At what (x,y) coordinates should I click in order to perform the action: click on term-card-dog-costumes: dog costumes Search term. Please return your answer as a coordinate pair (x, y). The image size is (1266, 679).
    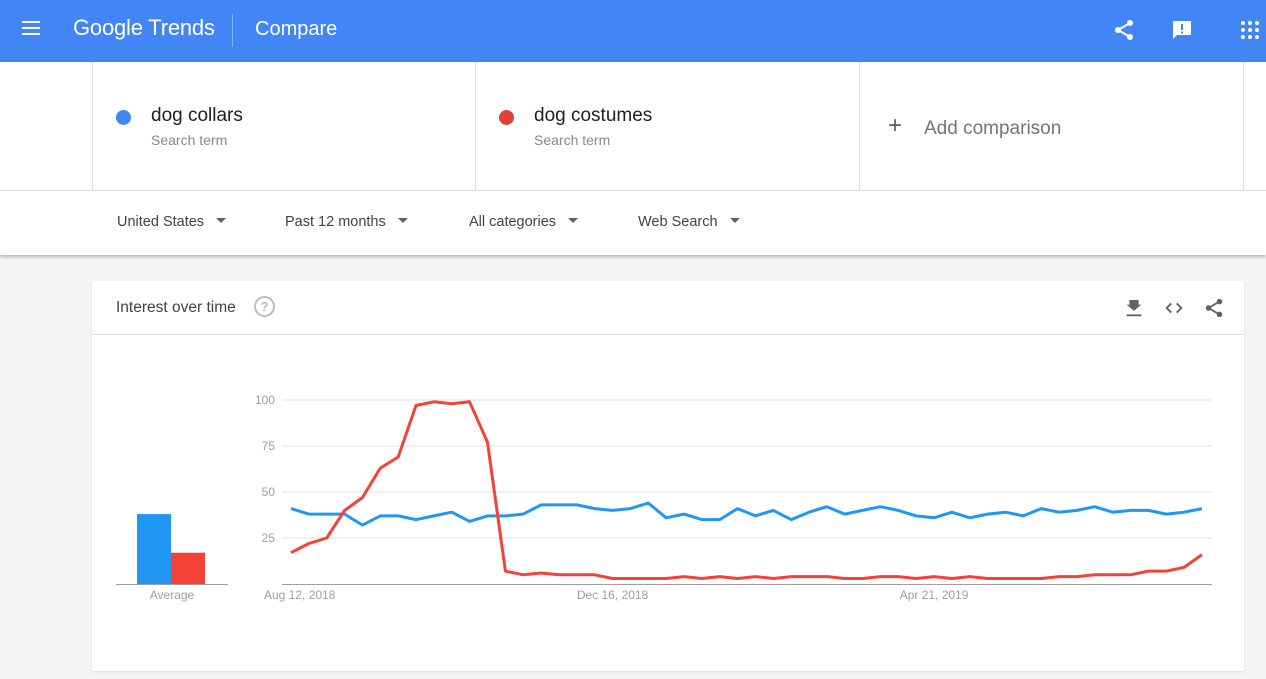
    Looking at the image, I should click on (667, 126).